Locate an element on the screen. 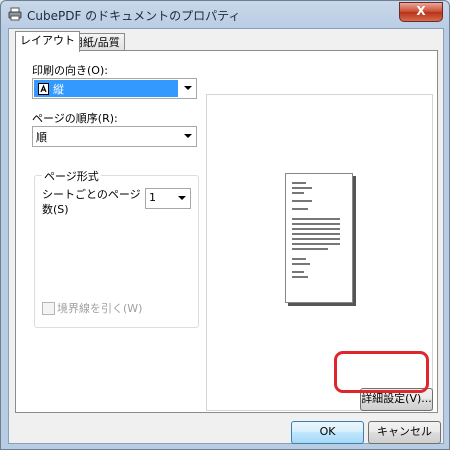  page-format-group: ページ形式 シートごとのページ 数(S) 1 境界線を引く(W) is located at coordinates (116, 248).